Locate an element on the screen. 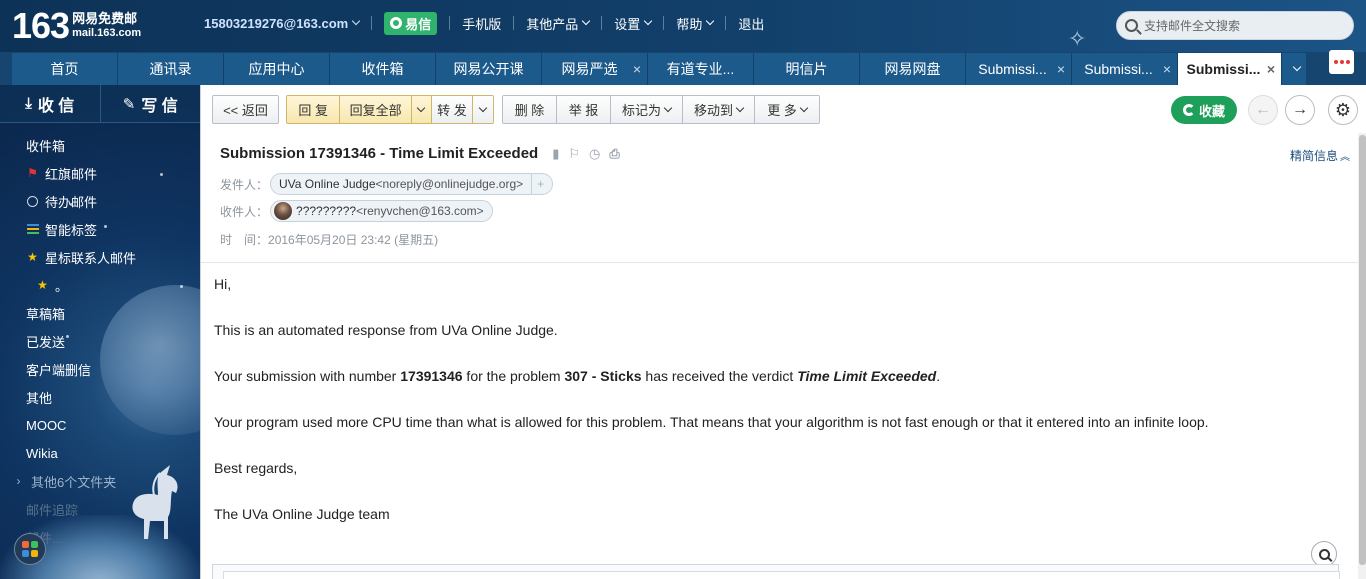 The height and width of the screenshot is (579, 1366). folder-mail-tracking: 邮件追踪 is located at coordinates (100, 509).